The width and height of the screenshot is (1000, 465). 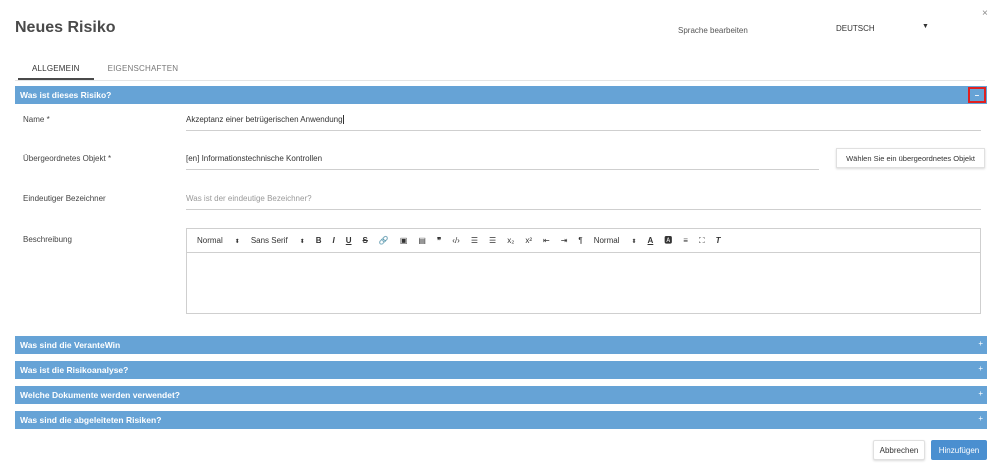 I want to click on font-select: Sans Serif ⬍, so click(x=278, y=240).